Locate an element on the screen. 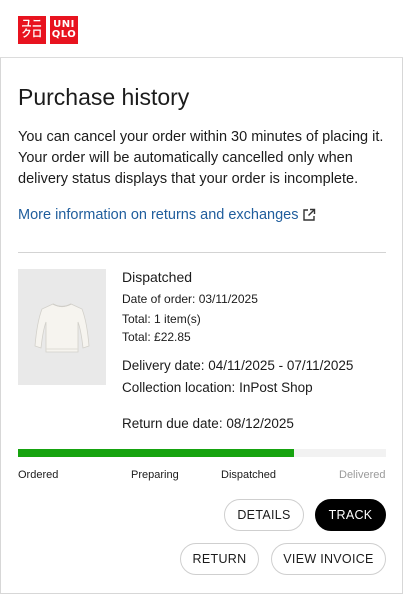 Image resolution: width=403 pixels, height=594 pixels. step-ordered: Ordered is located at coordinates (38, 475).